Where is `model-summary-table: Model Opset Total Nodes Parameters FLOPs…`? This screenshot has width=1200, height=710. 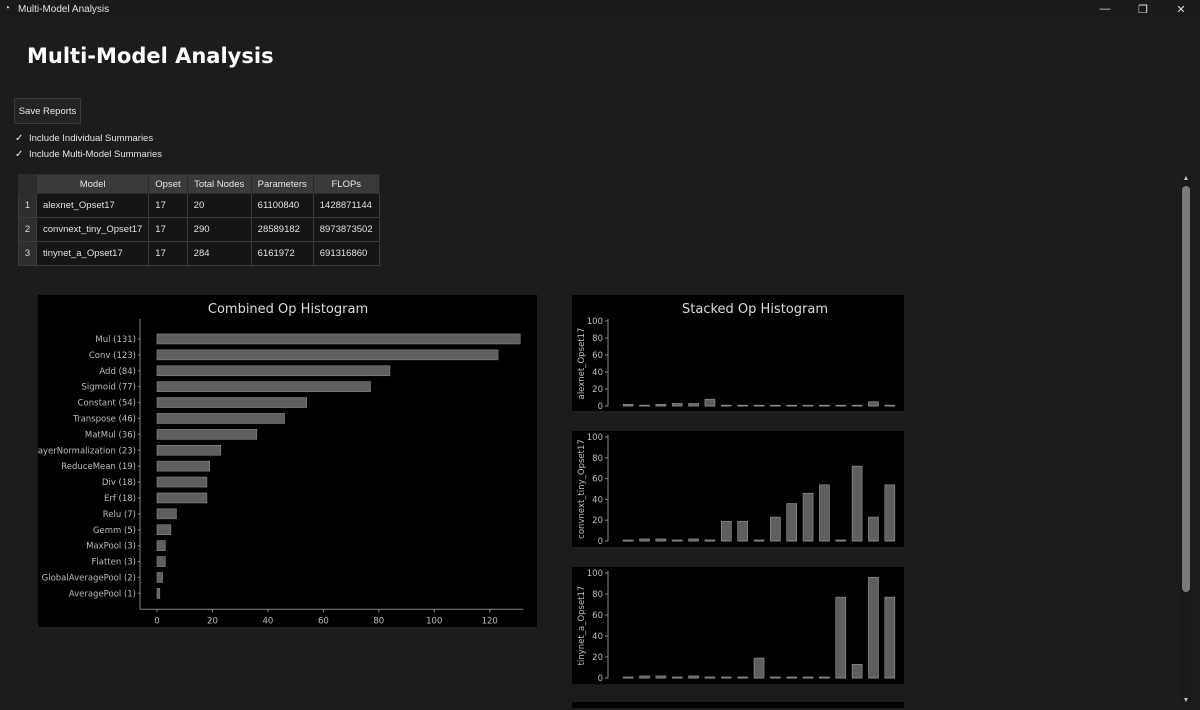
model-summary-table: Model Opset Total Nodes Parameters FLOPs… is located at coordinates (199, 220).